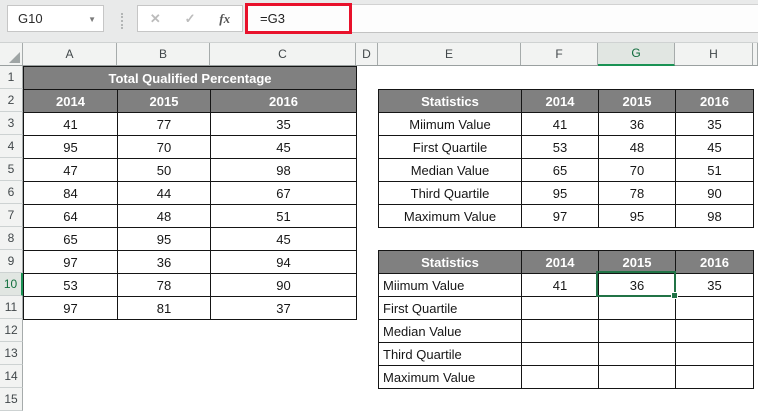 The height and width of the screenshot is (411, 758). What do you see at coordinates (637, 216) in the screenshot?
I see `cell-G7: 95` at bounding box center [637, 216].